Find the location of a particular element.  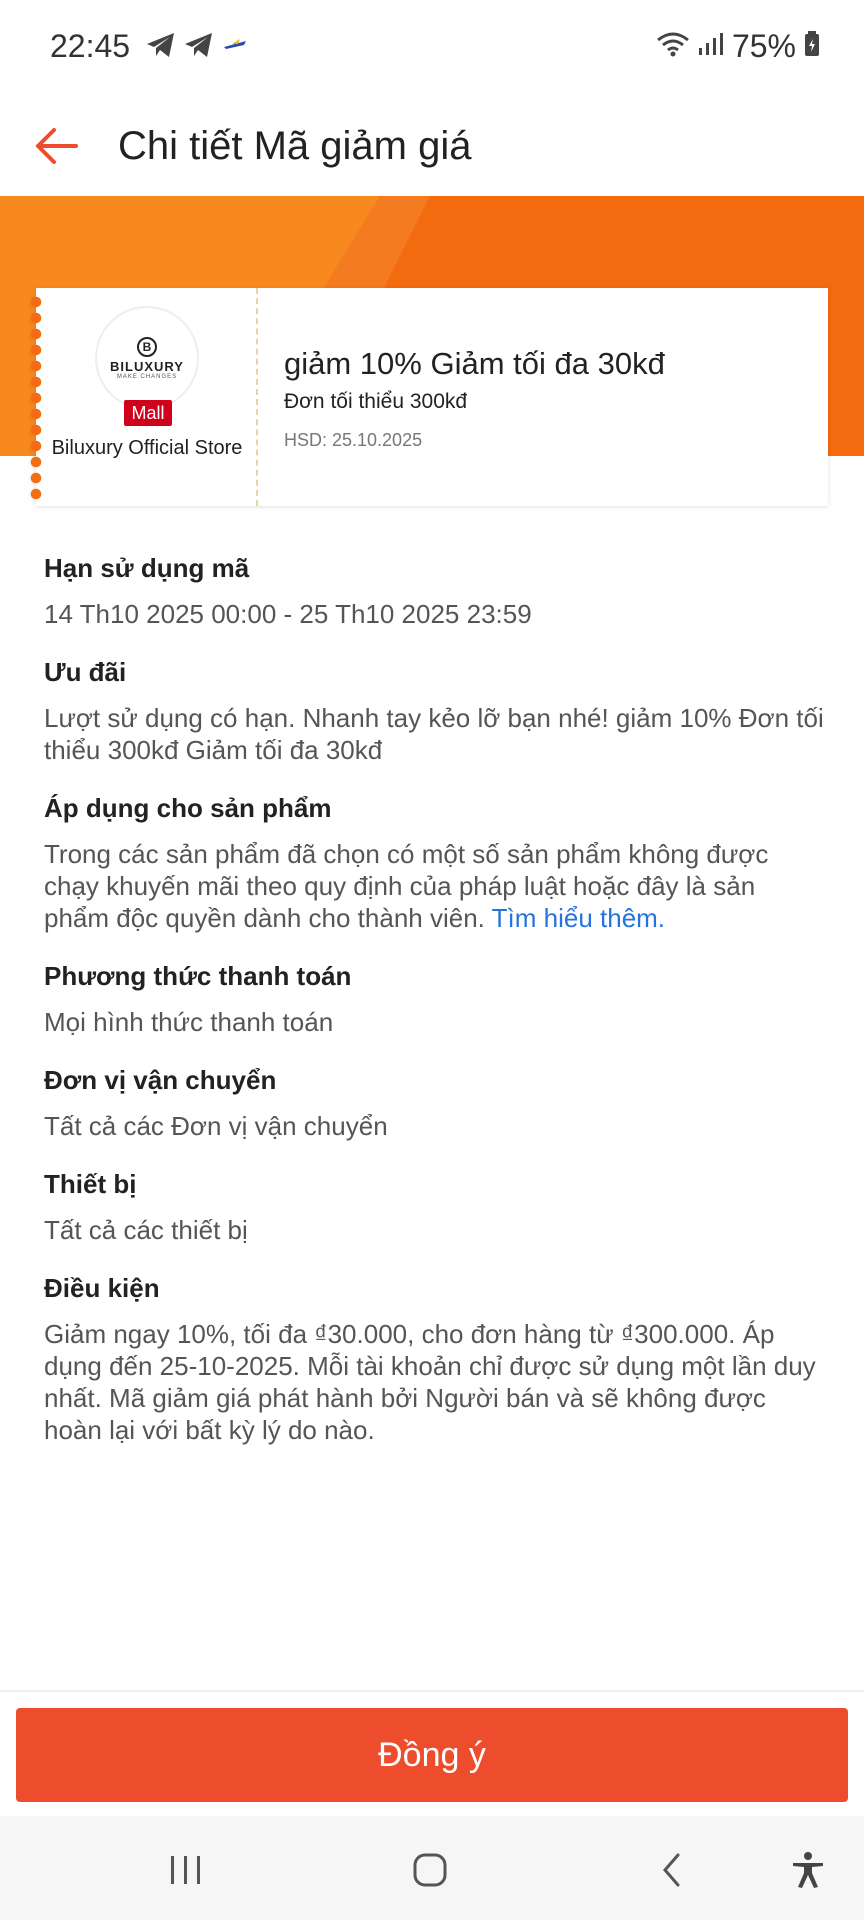

voucher-expiry: HSD: 25.10.2025 is located at coordinates (353, 440).